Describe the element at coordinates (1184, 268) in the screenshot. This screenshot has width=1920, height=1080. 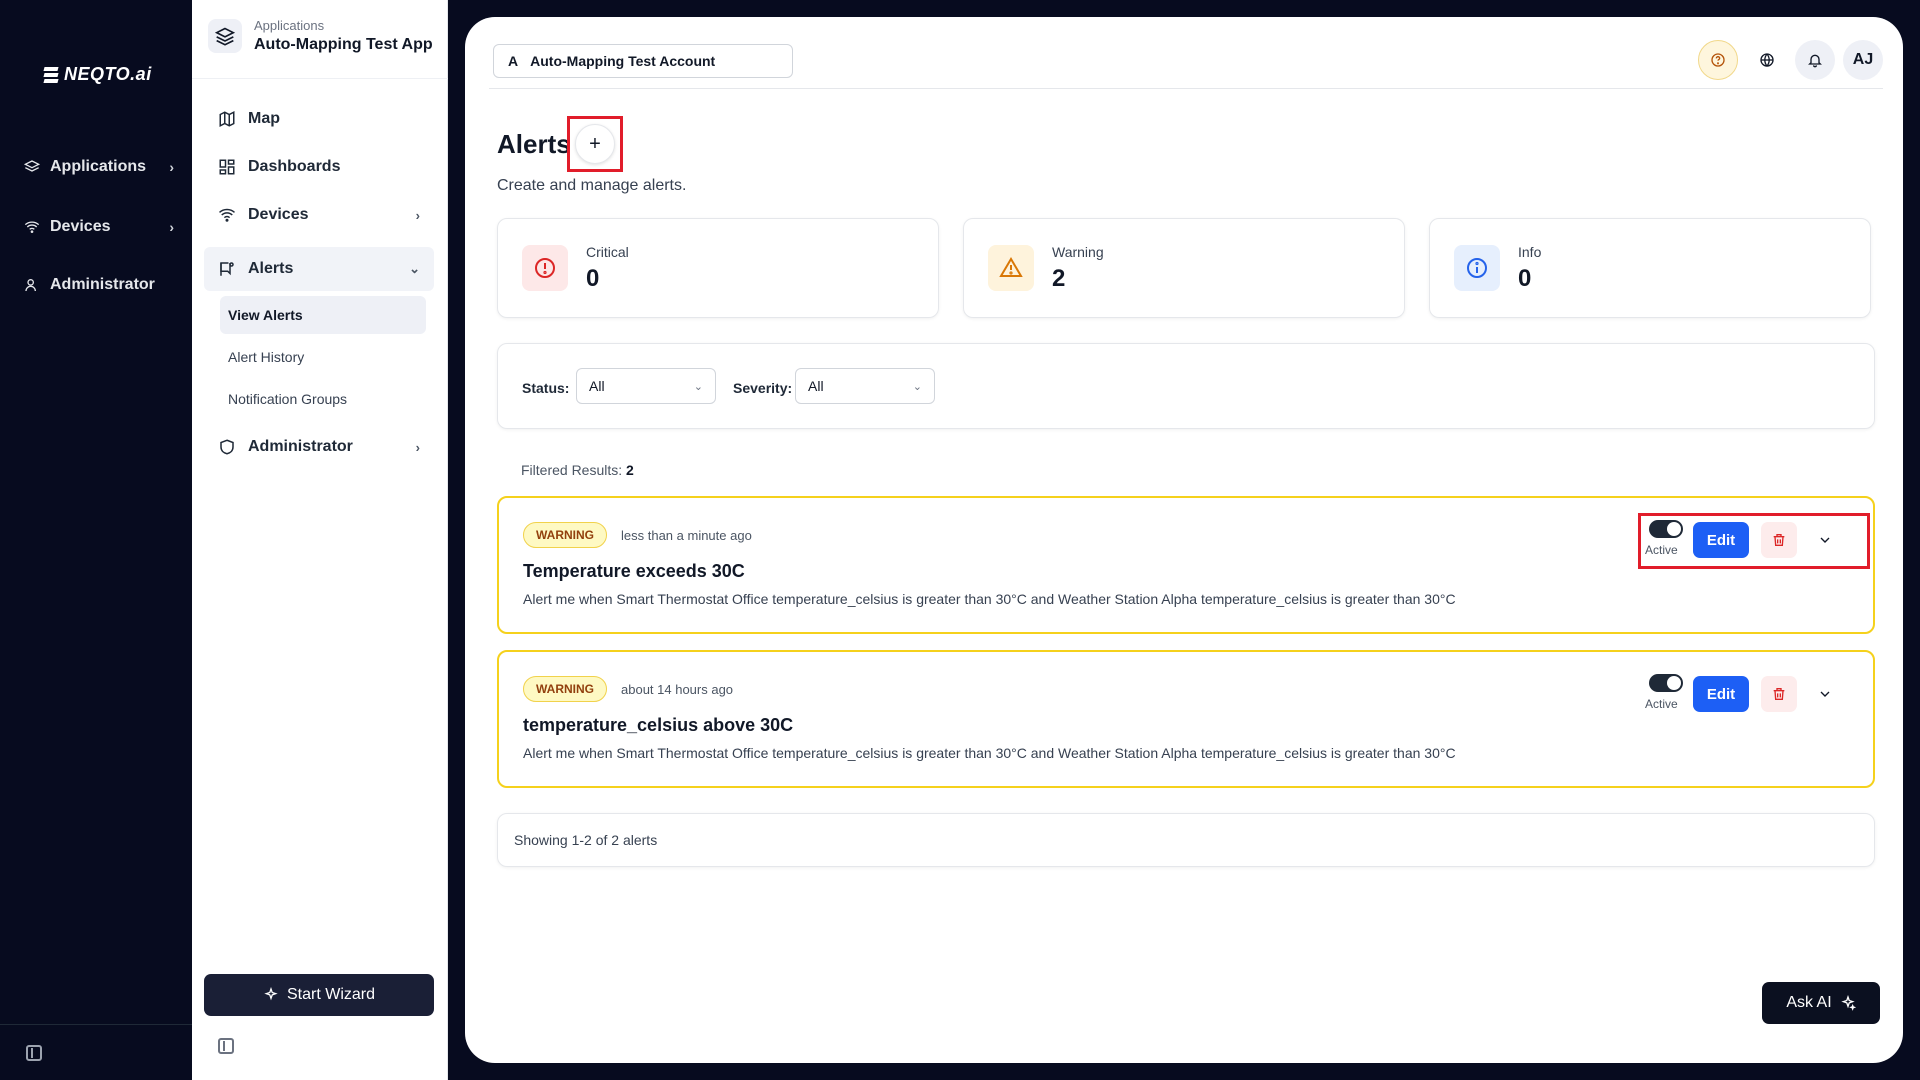
I see `stat-card-warning: Warning 2` at that location.